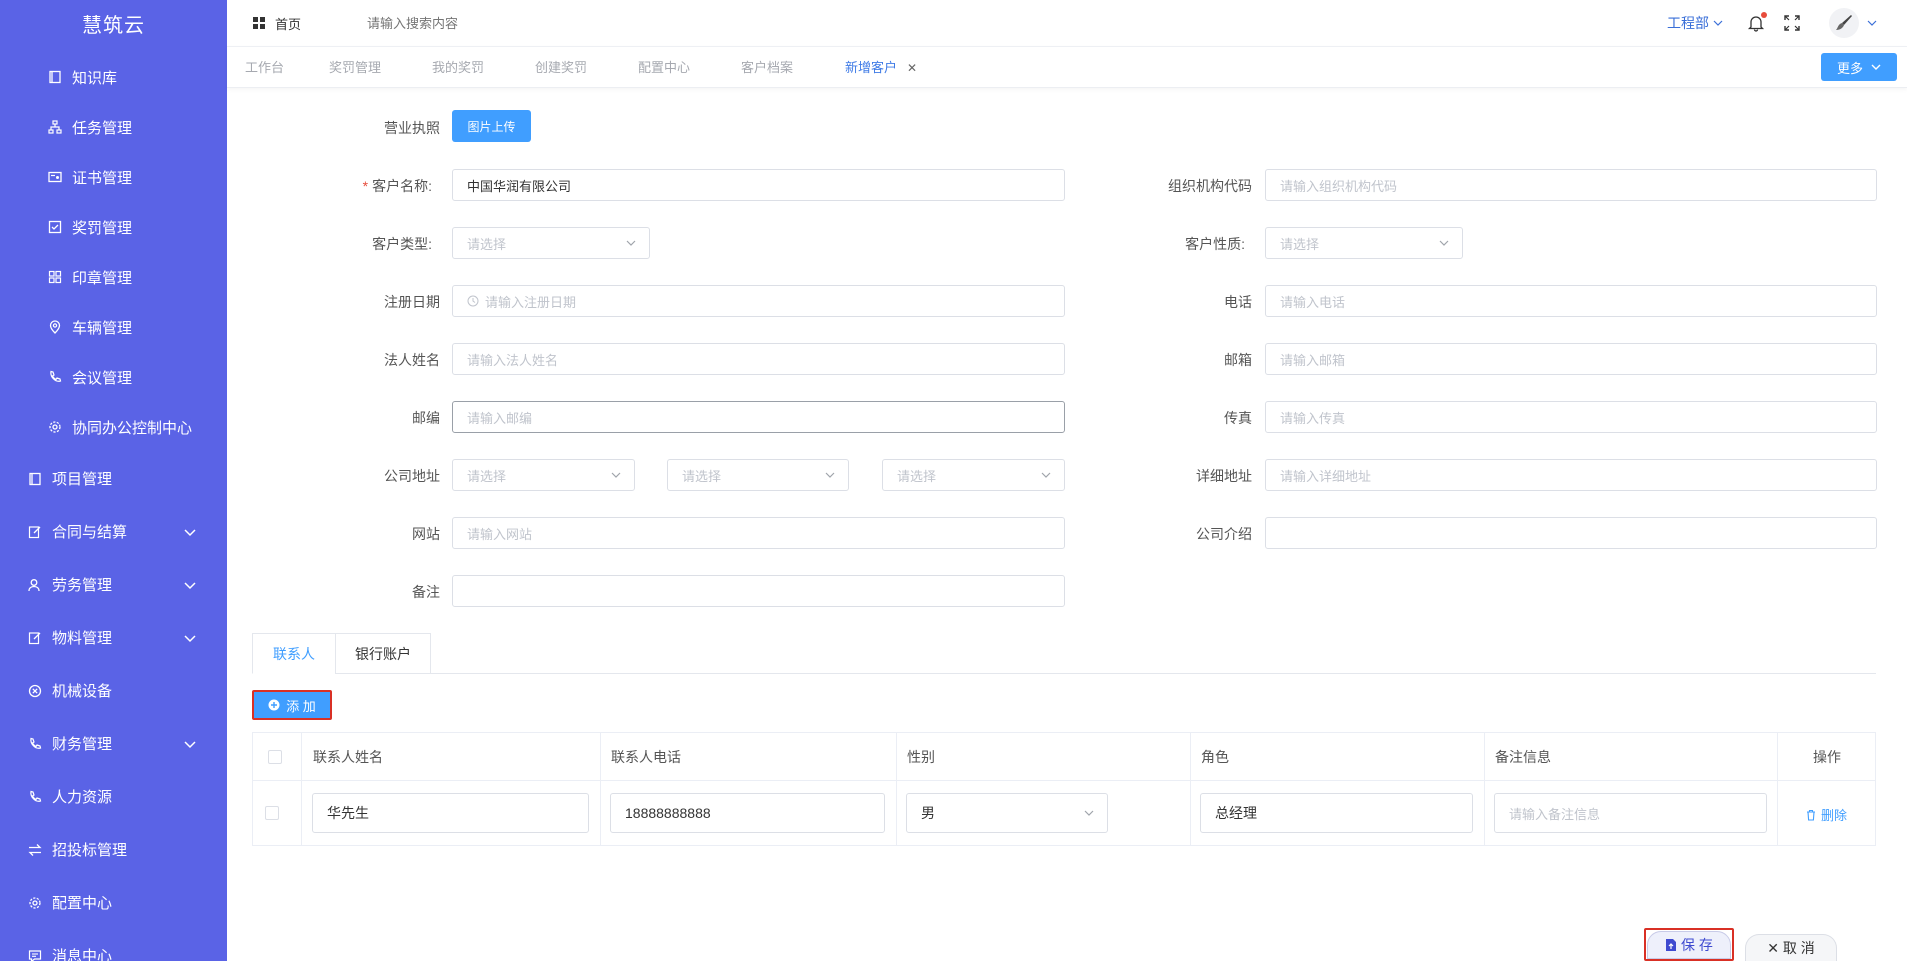 This screenshot has width=1907, height=961. What do you see at coordinates (102, 178) in the screenshot?
I see `sidebar-item-label: 证书管理` at bounding box center [102, 178].